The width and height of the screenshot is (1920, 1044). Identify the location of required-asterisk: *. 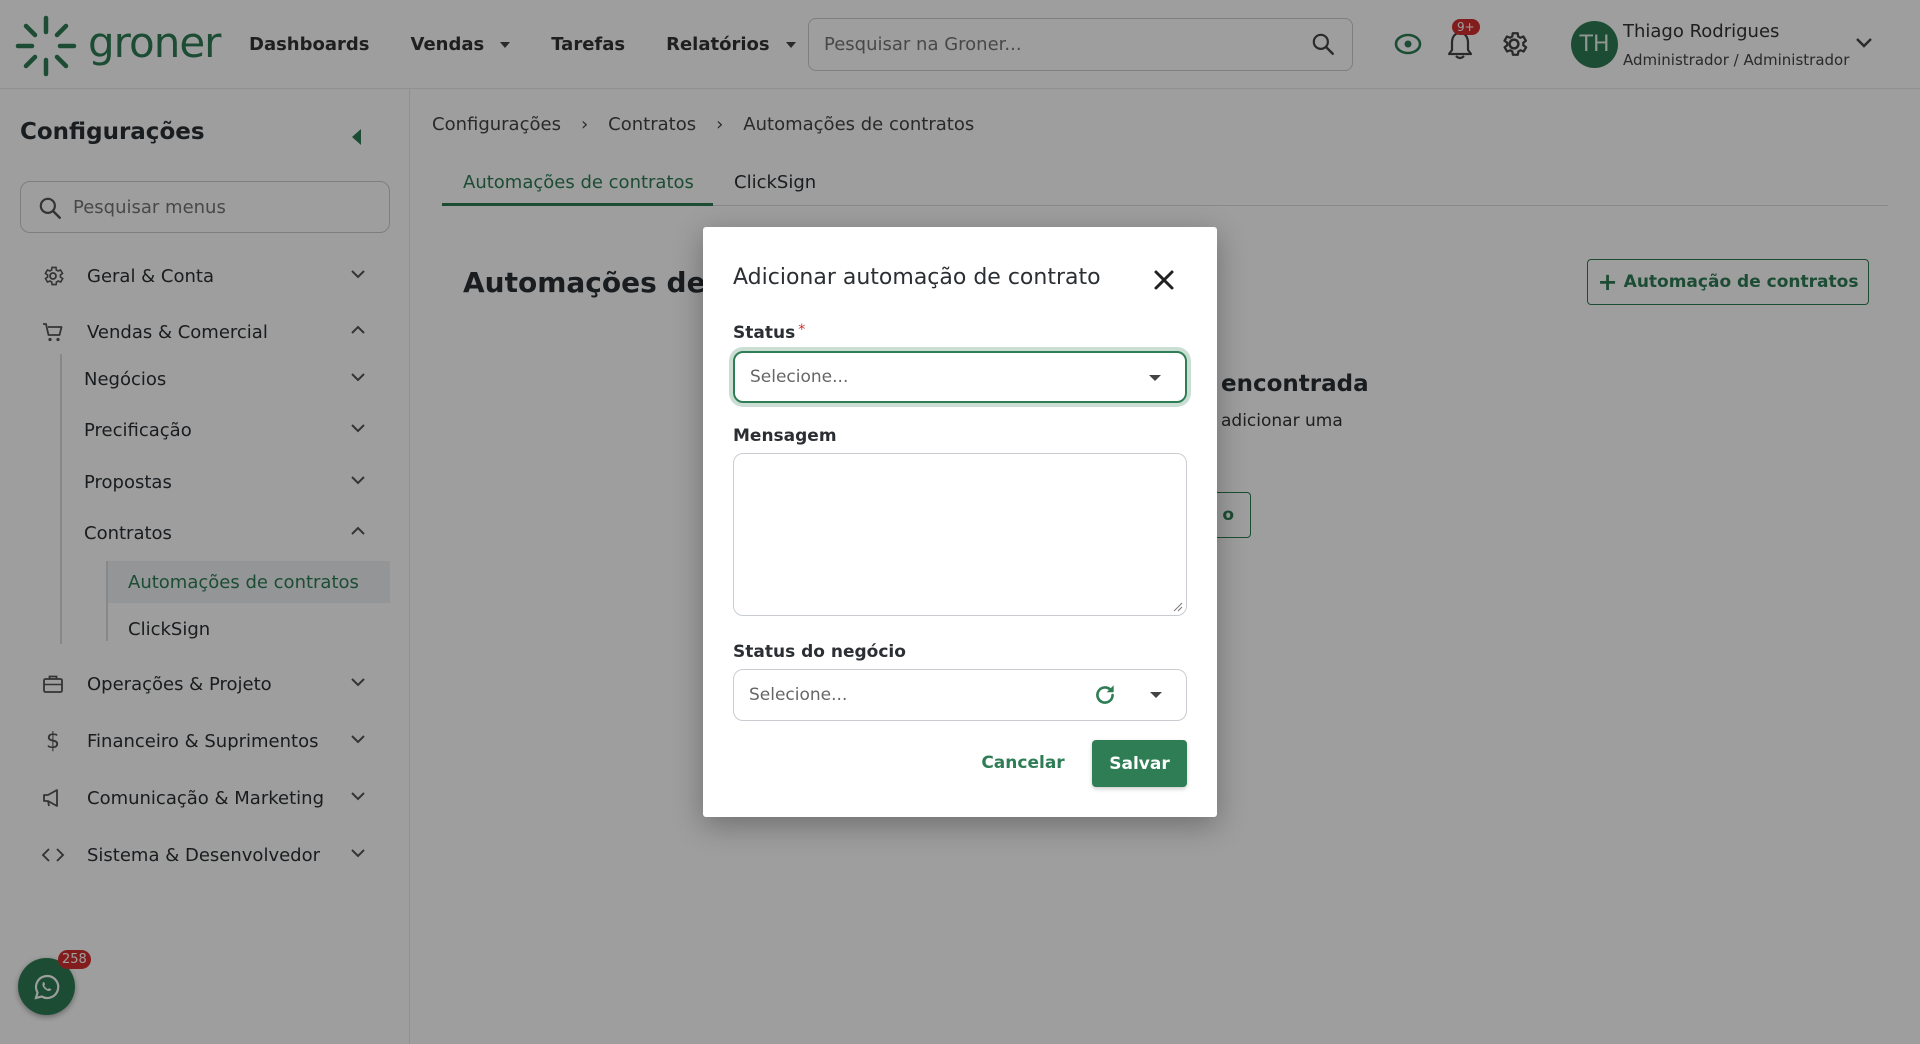
(802, 330).